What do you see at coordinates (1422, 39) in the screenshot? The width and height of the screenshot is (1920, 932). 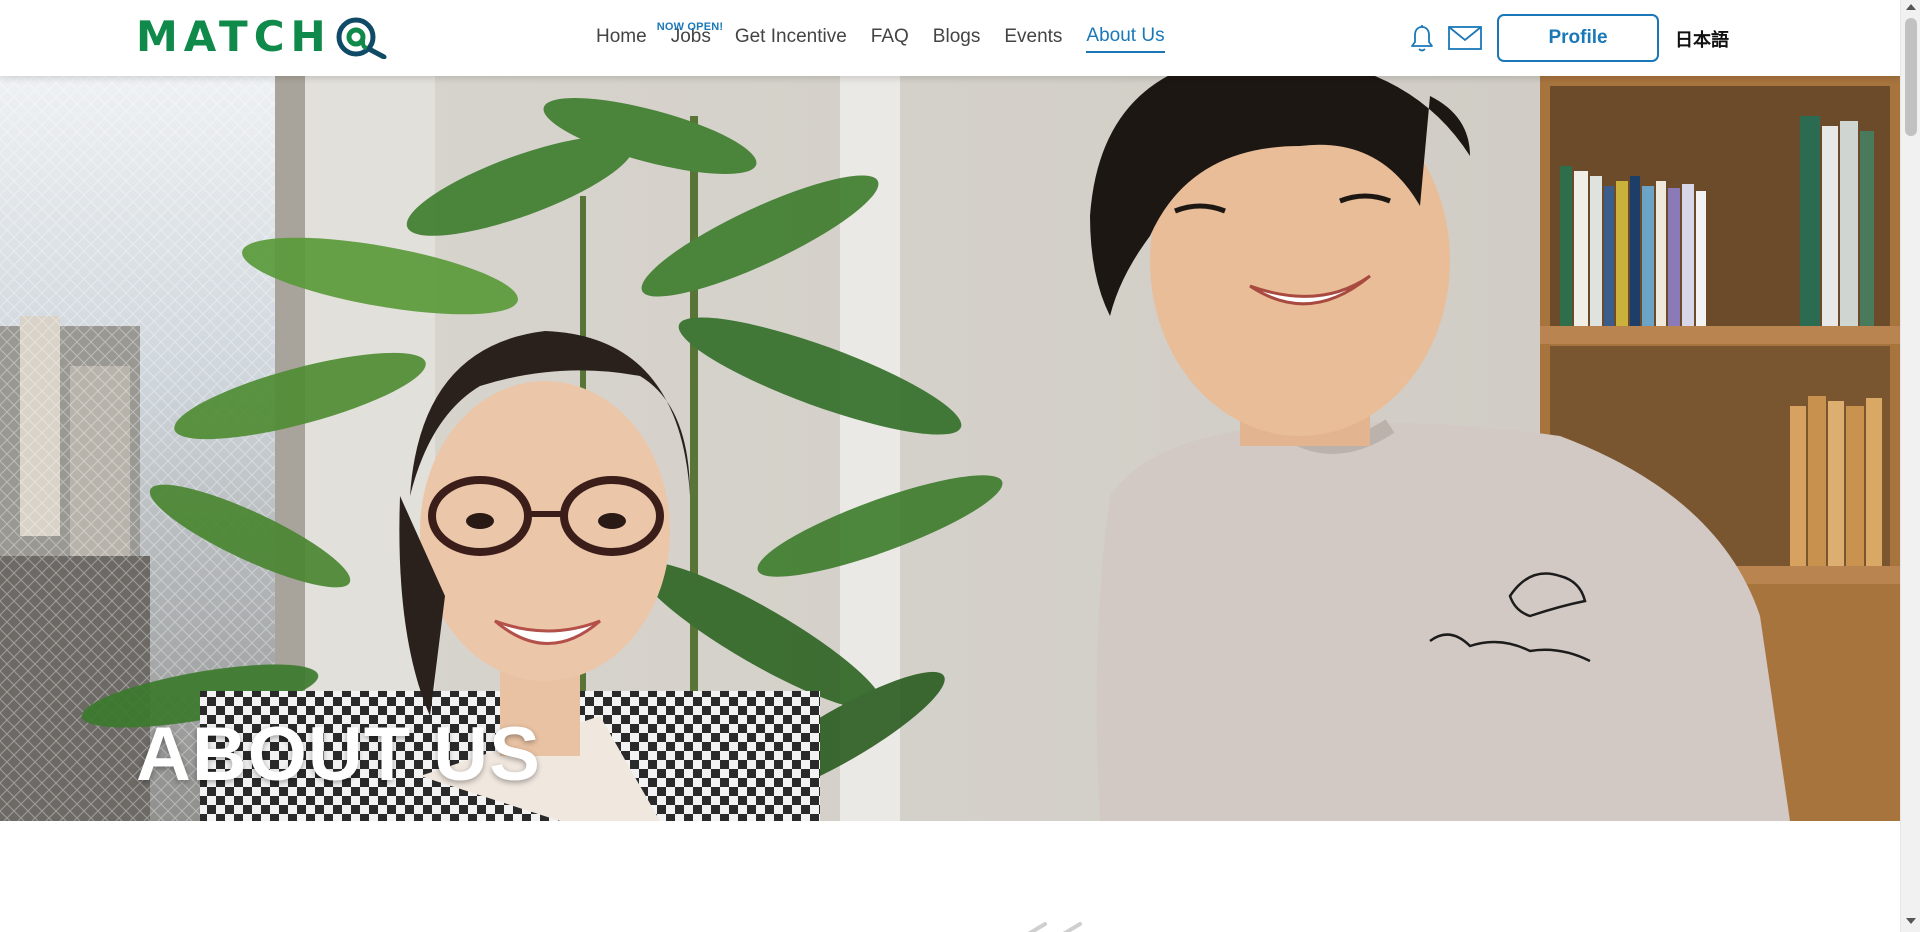 I see `bell-icon` at bounding box center [1422, 39].